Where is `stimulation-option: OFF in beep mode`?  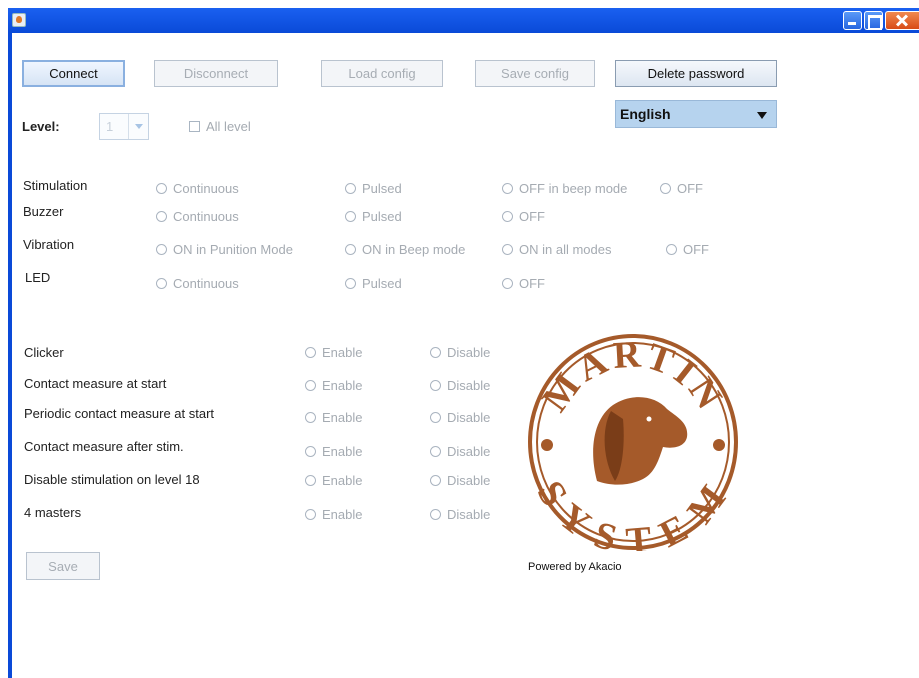 stimulation-option: OFF in beep mode is located at coordinates (564, 188).